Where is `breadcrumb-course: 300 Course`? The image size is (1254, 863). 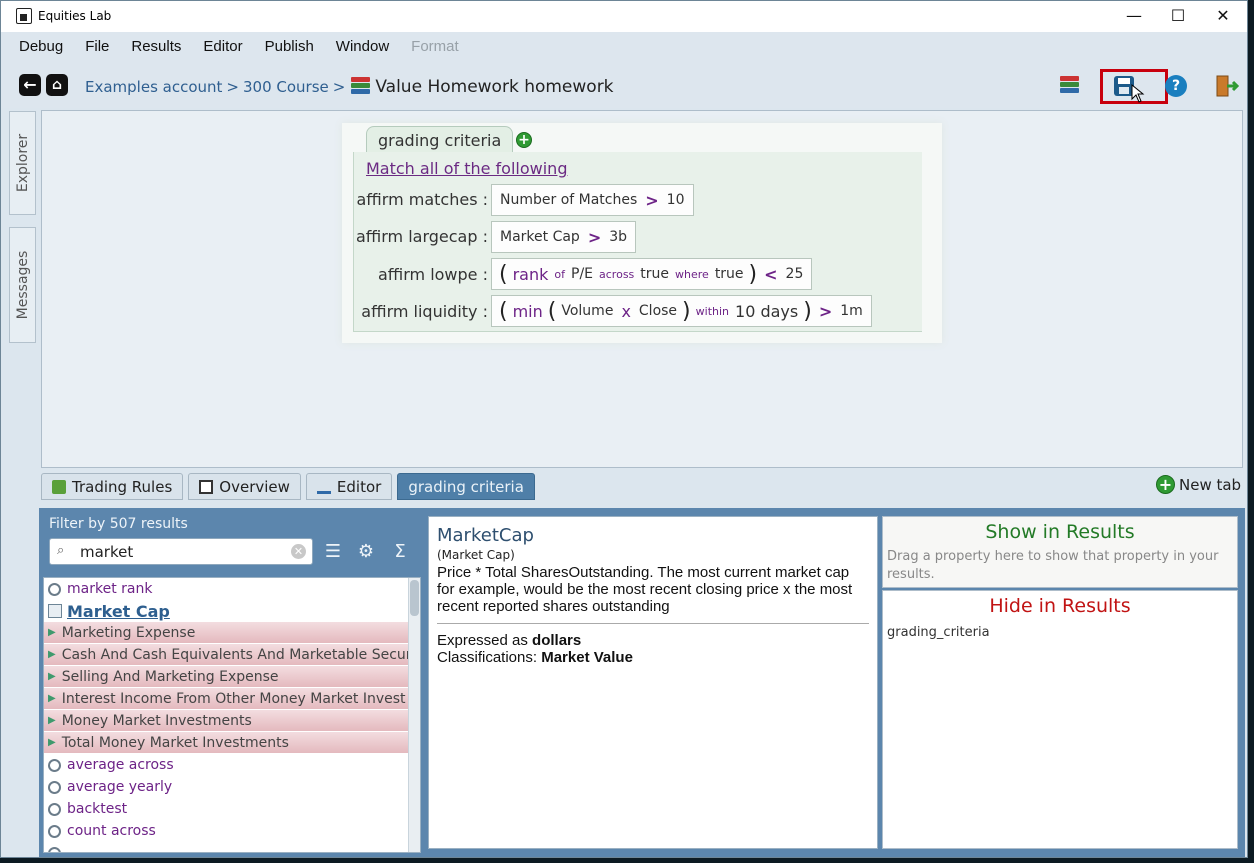
breadcrumb-course: 300 Course is located at coordinates (286, 87).